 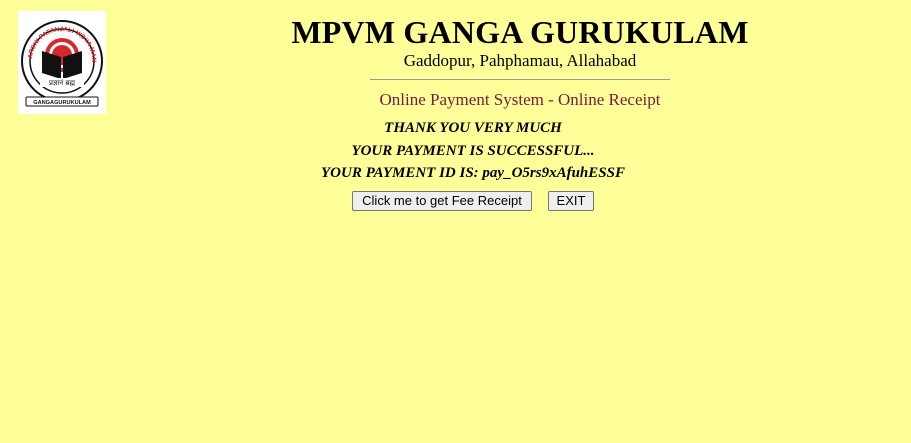 What do you see at coordinates (520, 99) in the screenshot?
I see `system-title: Online Payment System - Online Receipt` at bounding box center [520, 99].